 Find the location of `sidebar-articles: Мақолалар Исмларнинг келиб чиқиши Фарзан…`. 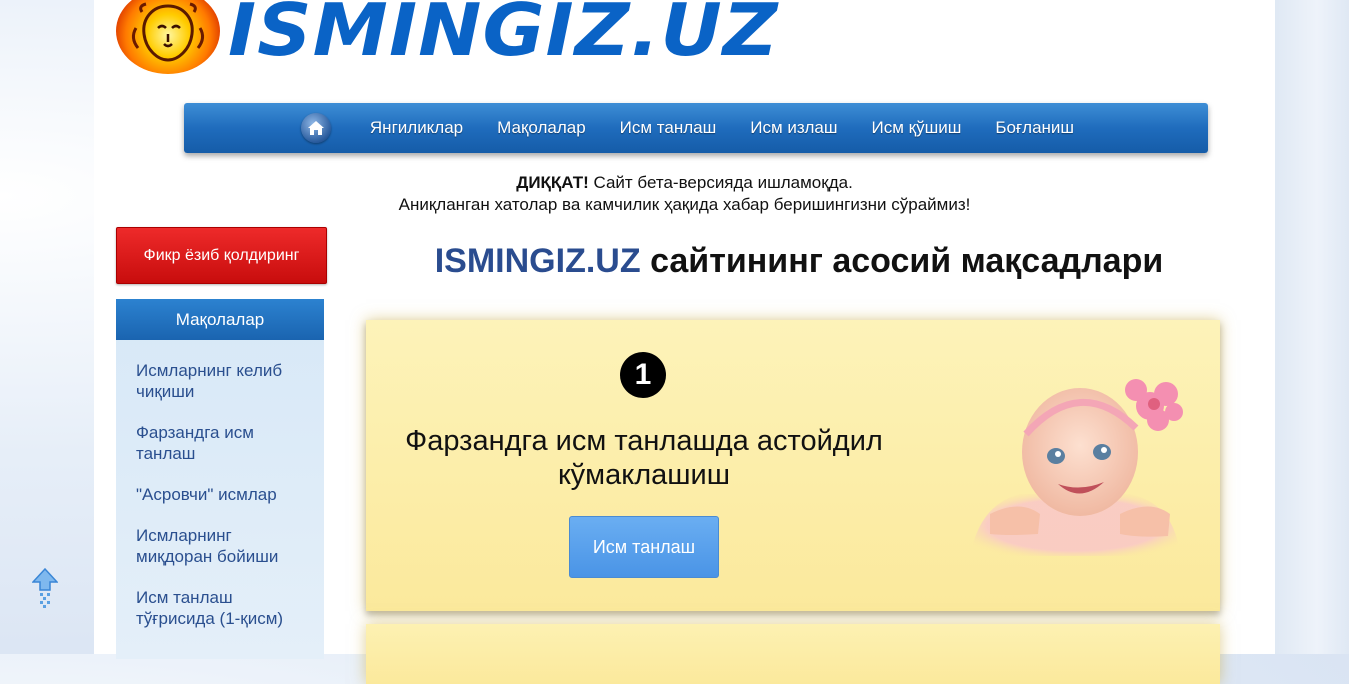

sidebar-articles: Мақолалар Исмларнинг келиб чиқиши Фарзан… is located at coordinates (220, 479).